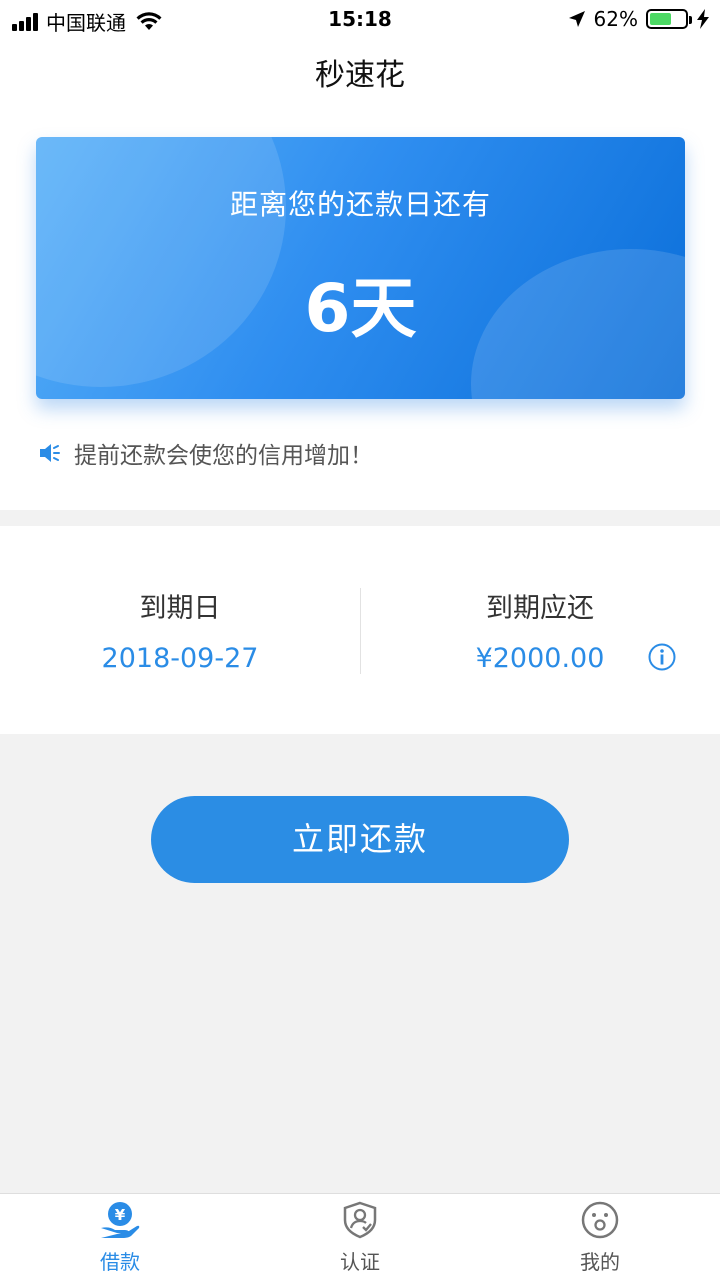 The height and width of the screenshot is (1280, 720). I want to click on amount-due-label: 到期应还, so click(540, 608).